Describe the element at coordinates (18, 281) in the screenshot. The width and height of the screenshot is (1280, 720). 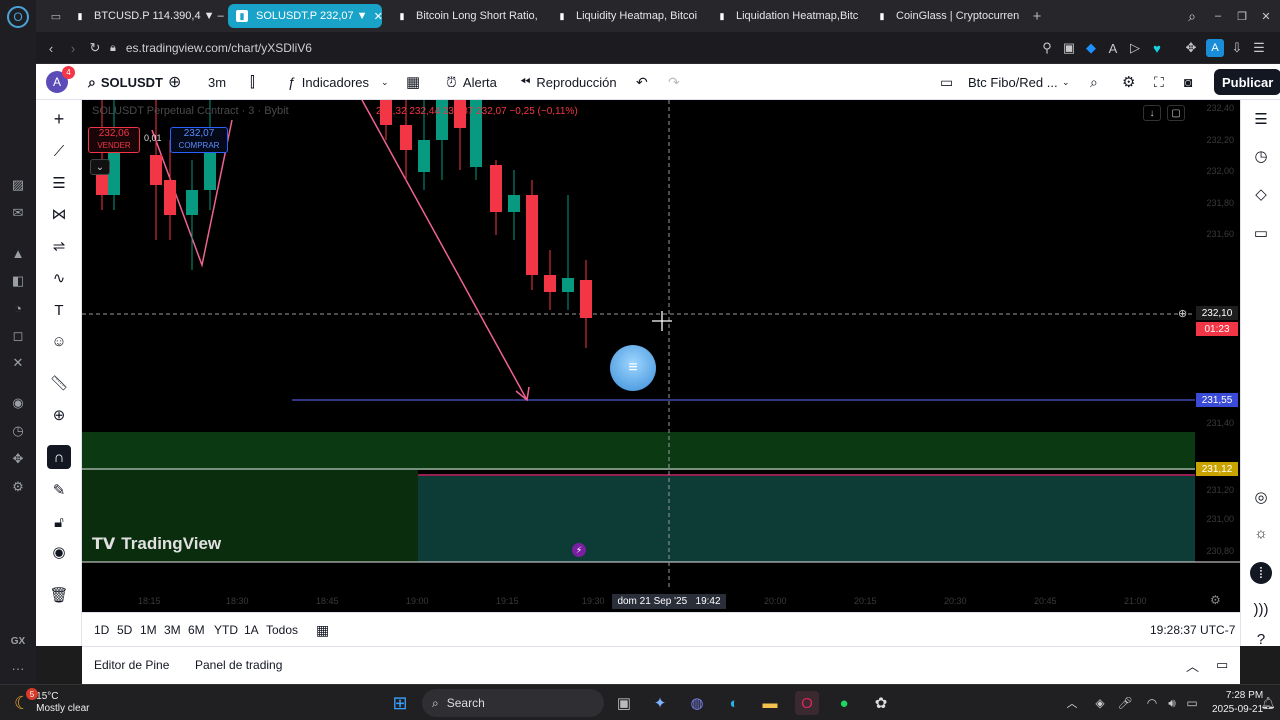
I see `twitch-icon: ◧` at that location.